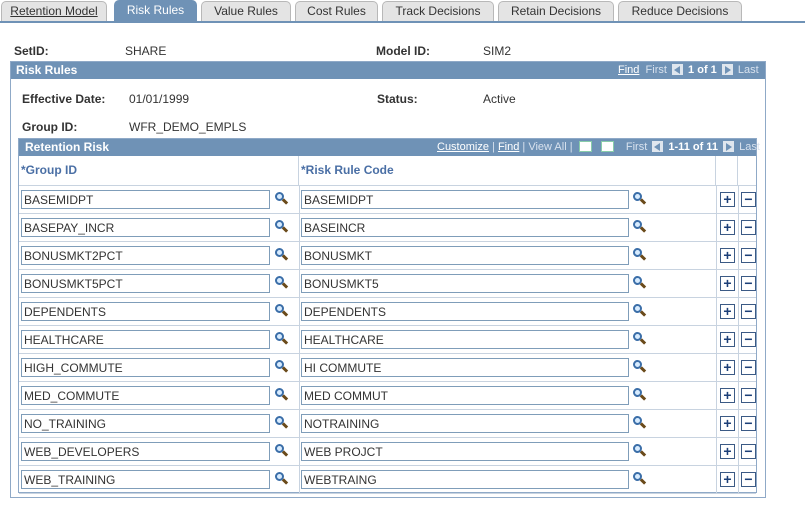 Image resolution: width=805 pixels, height=511 pixels. I want to click on grid-first: First, so click(636, 147).